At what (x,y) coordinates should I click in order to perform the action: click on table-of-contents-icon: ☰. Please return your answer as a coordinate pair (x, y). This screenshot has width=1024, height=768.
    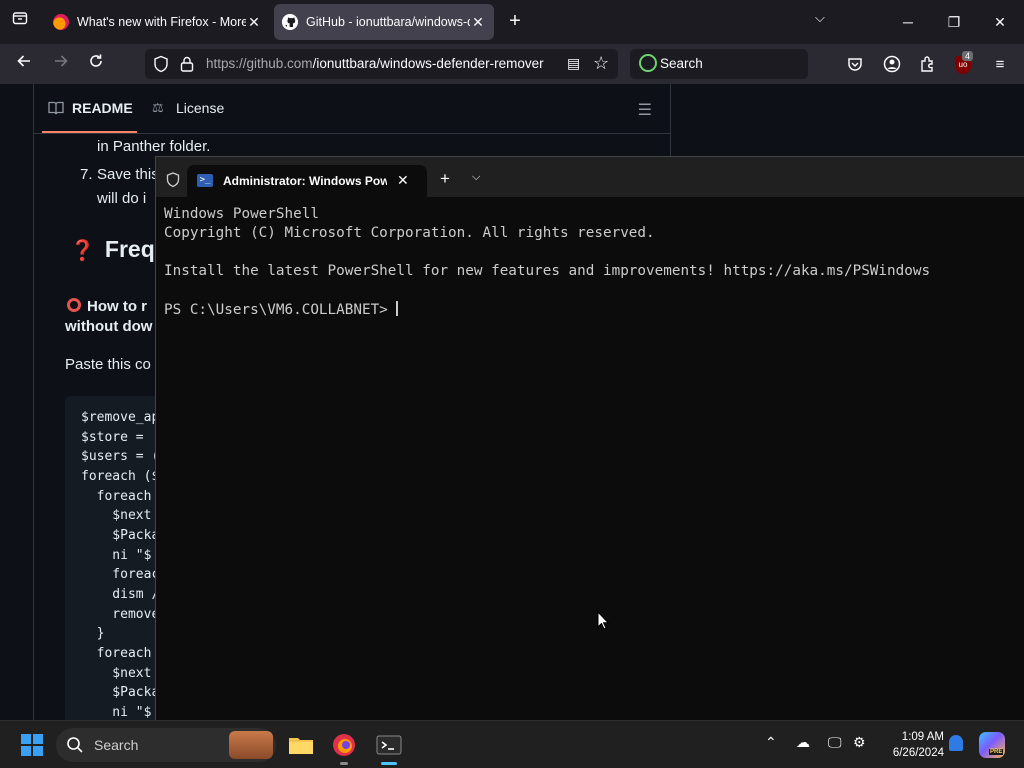
    Looking at the image, I should click on (645, 110).